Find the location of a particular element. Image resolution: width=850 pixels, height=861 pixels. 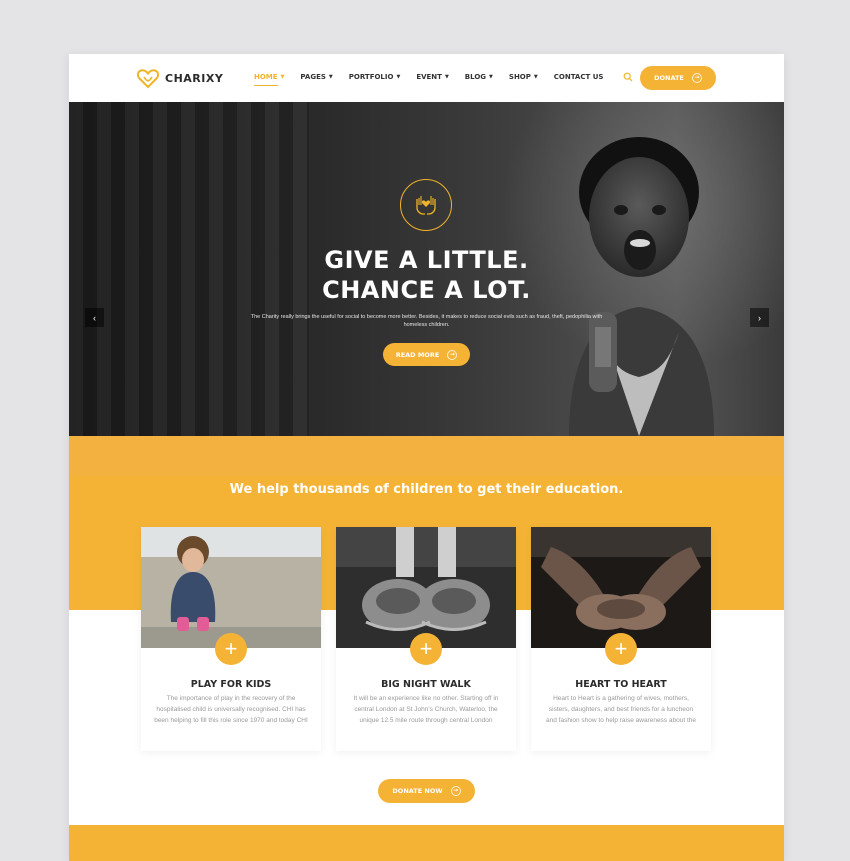

chevron-left-icon: ‹ is located at coordinates (94, 317).